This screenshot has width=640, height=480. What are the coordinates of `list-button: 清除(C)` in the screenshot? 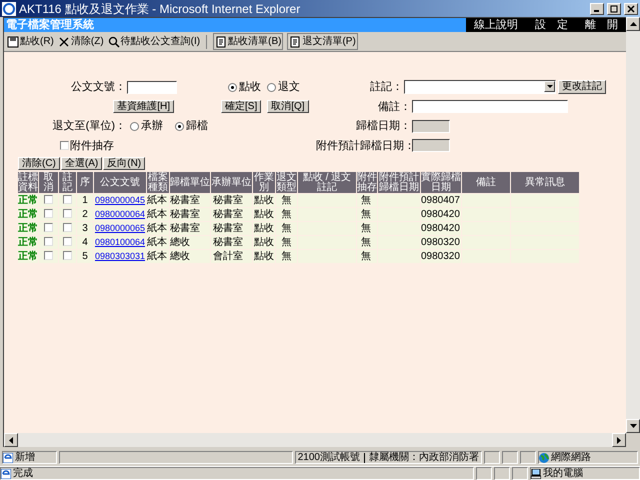 It's located at (39, 163).